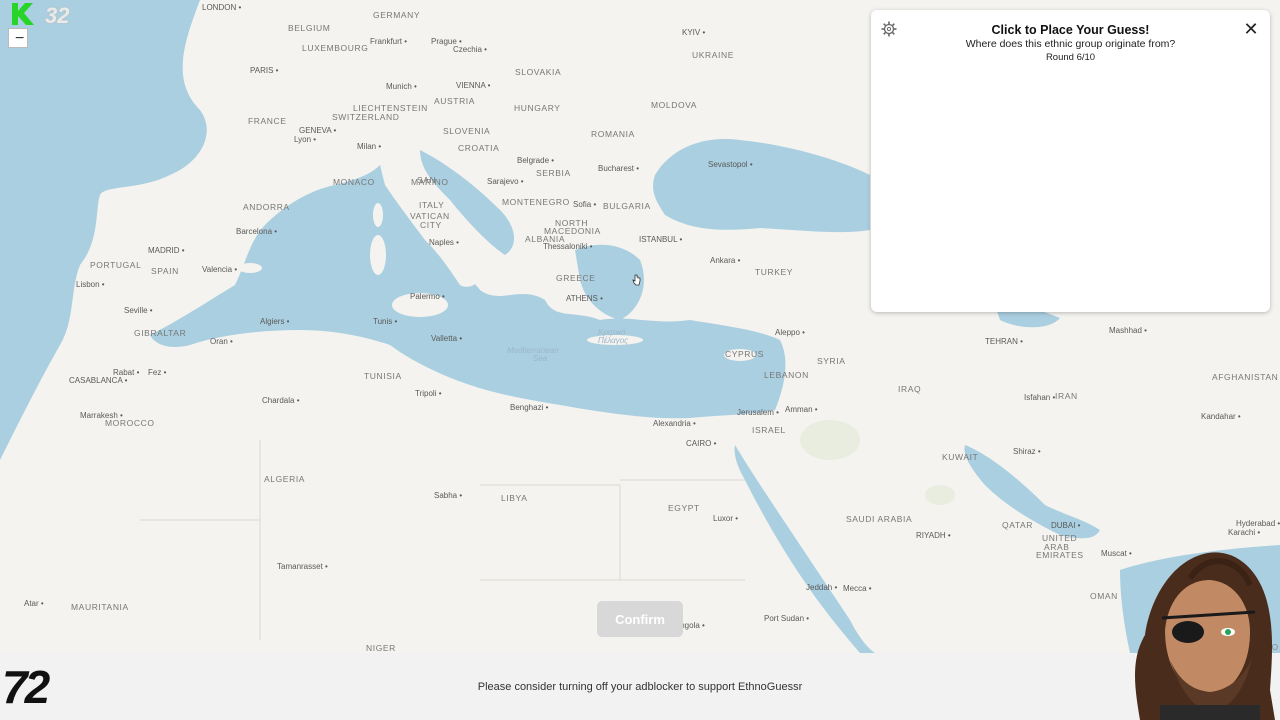  What do you see at coordinates (725, 260) in the screenshot?
I see `city-label: Ankara` at bounding box center [725, 260].